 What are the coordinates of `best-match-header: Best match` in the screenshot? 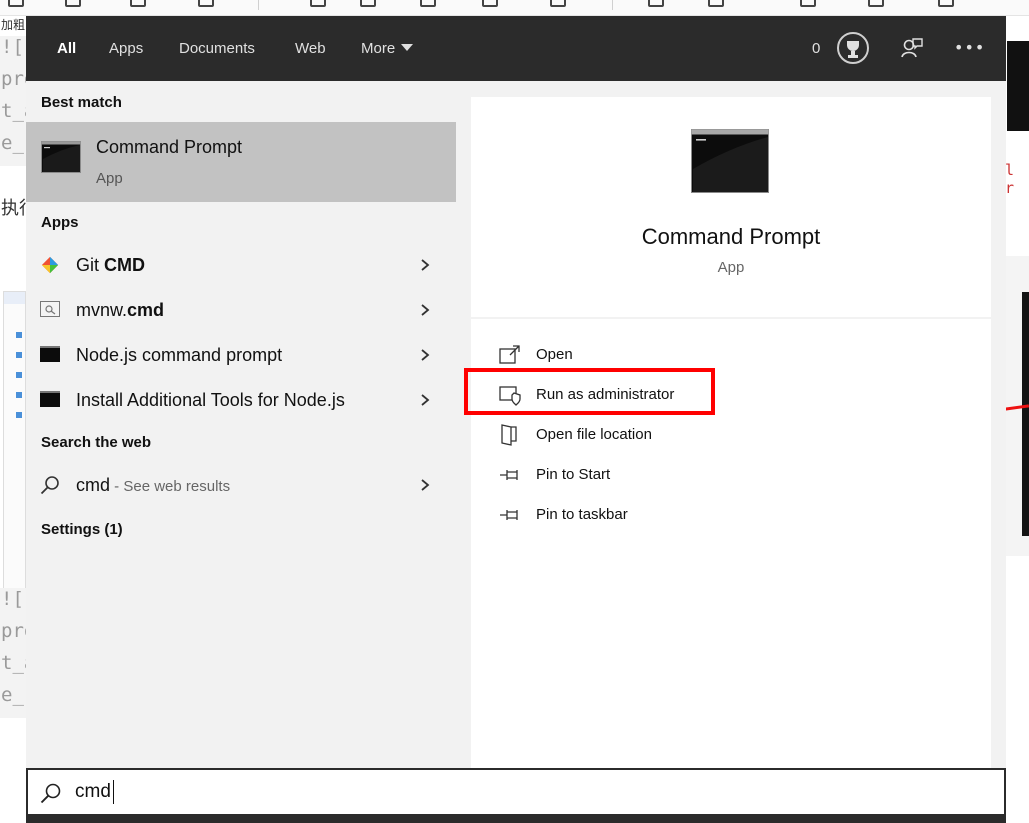 It's located at (81, 102).